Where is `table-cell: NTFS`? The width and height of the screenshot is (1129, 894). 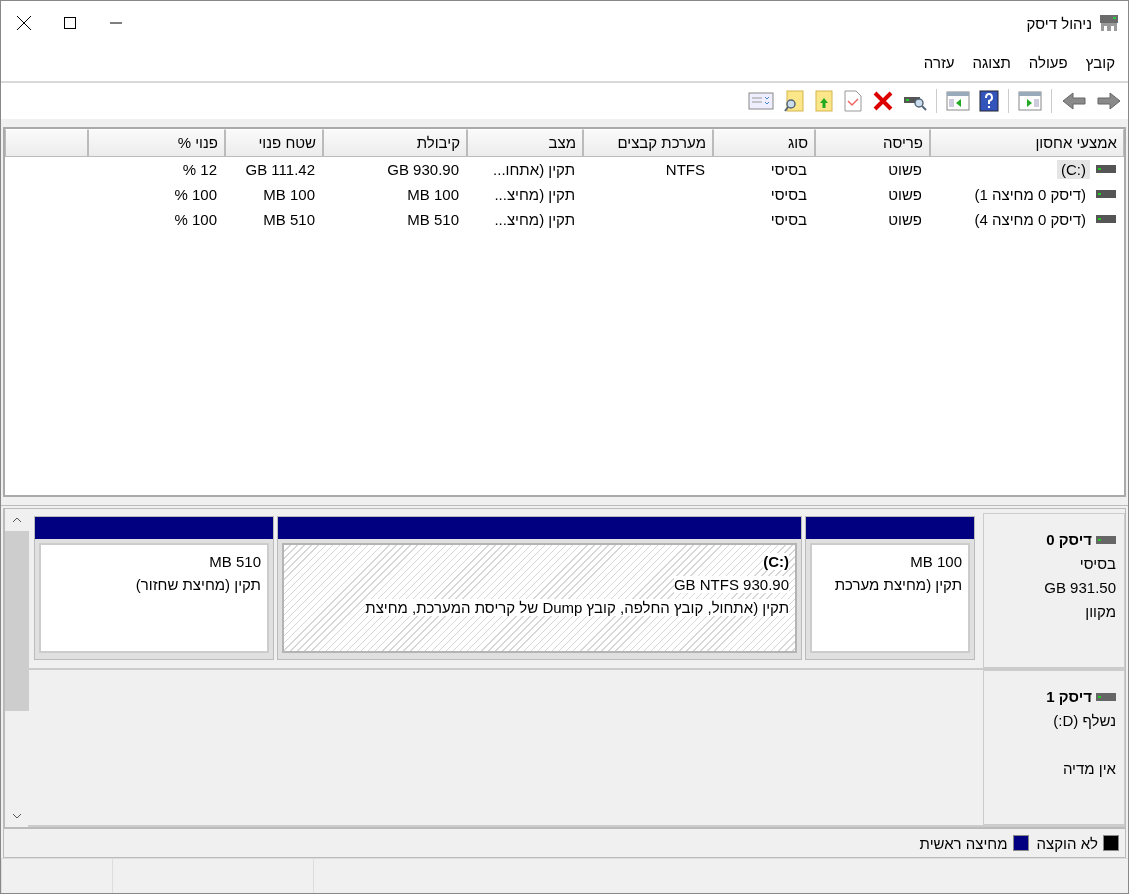
table-cell: NTFS is located at coordinates (685, 169).